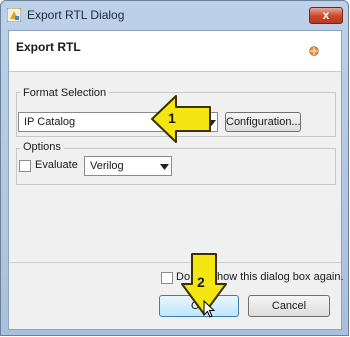  What do you see at coordinates (107, 166) in the screenshot?
I see `language-dropdown-value: Verilog` at bounding box center [107, 166].